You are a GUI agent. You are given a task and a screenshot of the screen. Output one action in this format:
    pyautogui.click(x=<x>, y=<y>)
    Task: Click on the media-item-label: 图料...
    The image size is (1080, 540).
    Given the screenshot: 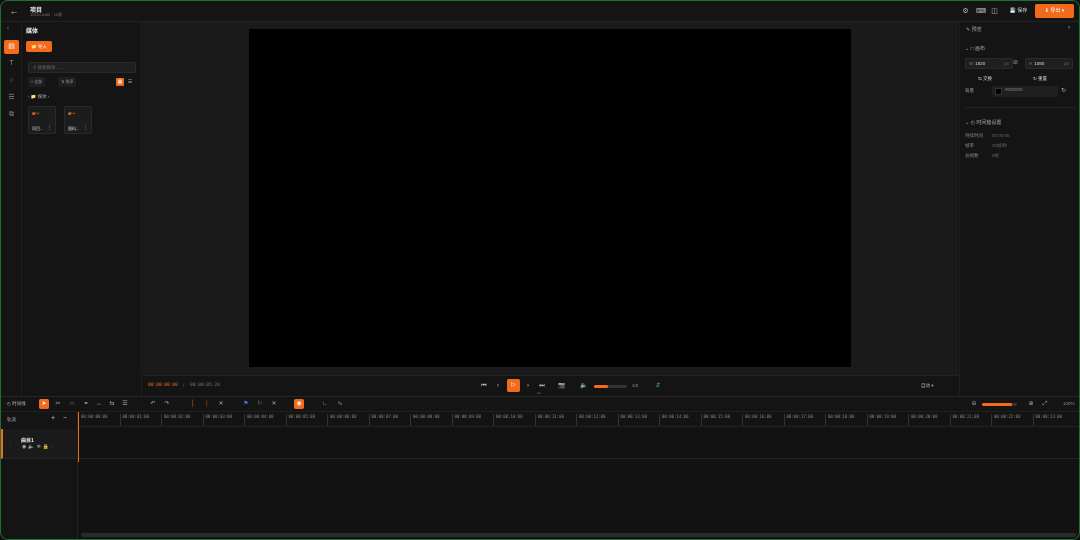 What is the action you would take?
    pyautogui.click(x=74, y=128)
    